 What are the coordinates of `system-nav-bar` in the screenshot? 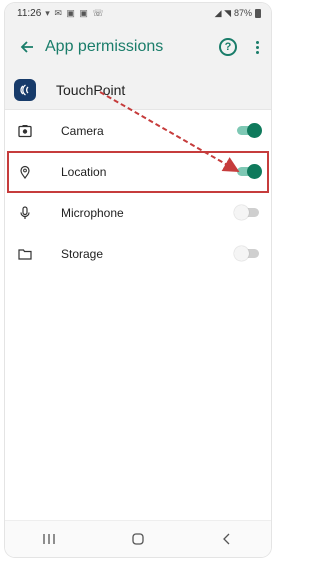 It's located at (138, 538).